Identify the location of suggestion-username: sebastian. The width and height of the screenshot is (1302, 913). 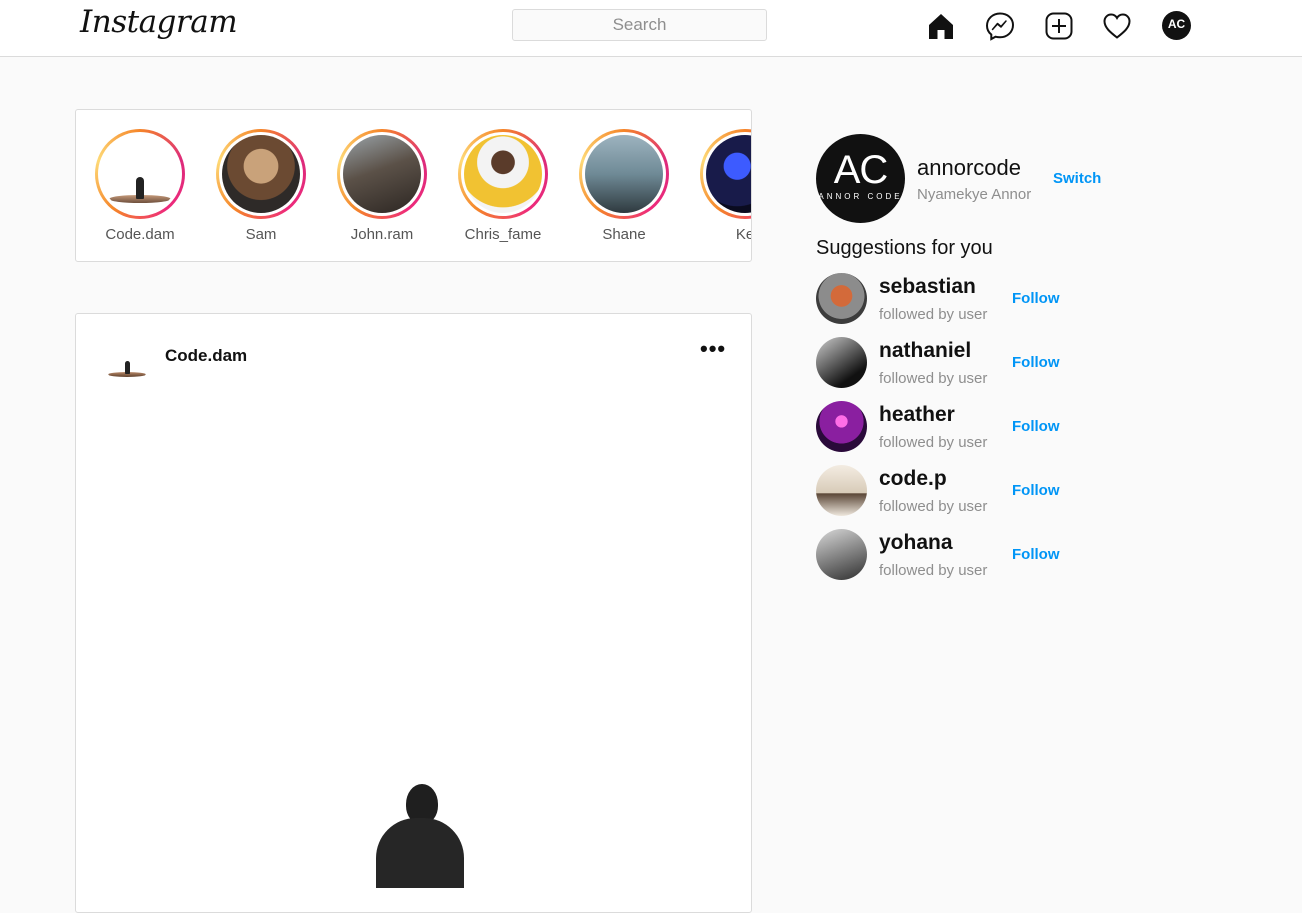
(927, 287).